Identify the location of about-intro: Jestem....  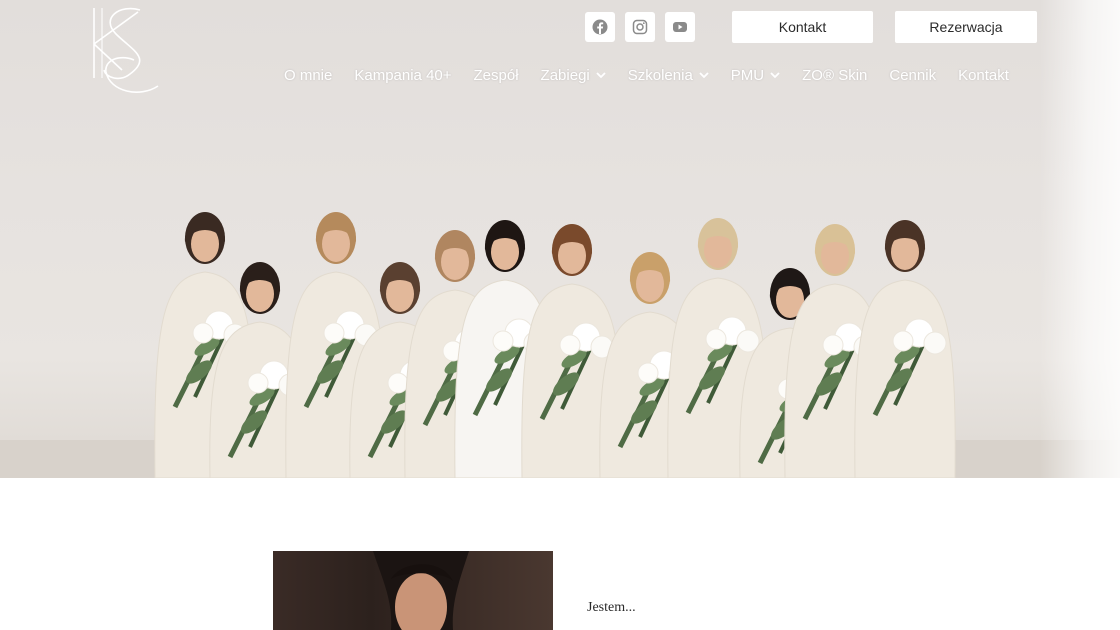
(611, 607).